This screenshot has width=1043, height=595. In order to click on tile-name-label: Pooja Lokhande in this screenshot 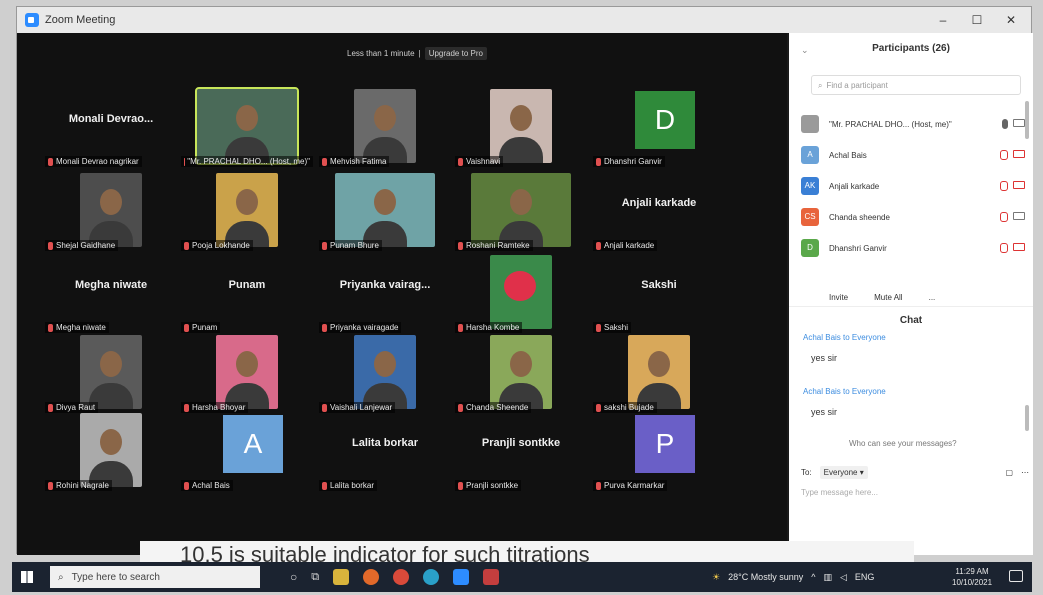, I will do `click(217, 245)`.